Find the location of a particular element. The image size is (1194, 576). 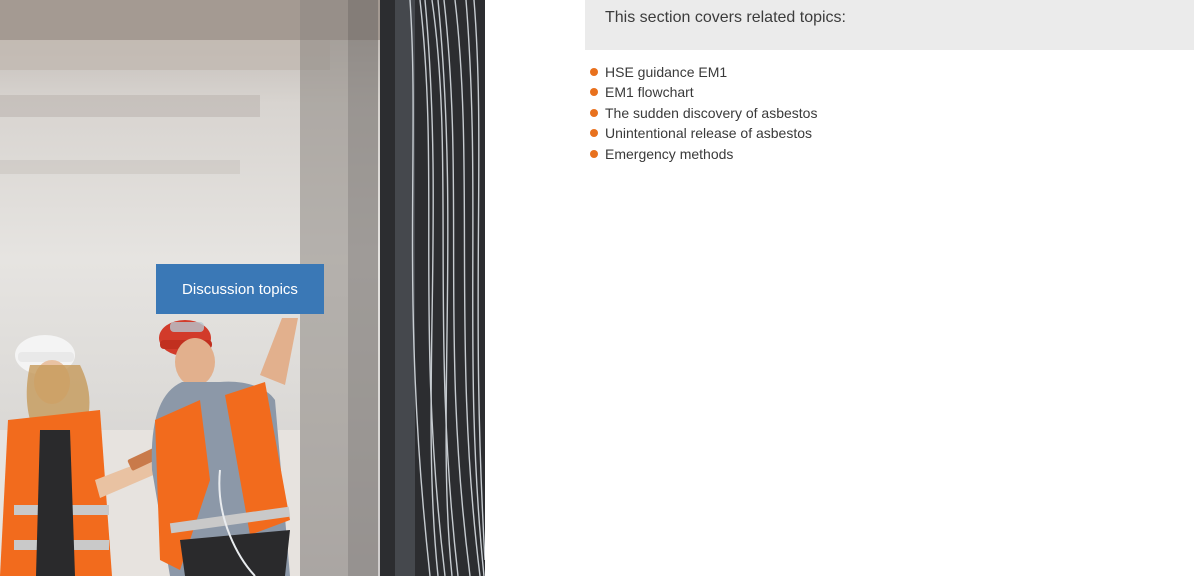

list-item: HSE guidance EM1 is located at coordinates (702, 72).